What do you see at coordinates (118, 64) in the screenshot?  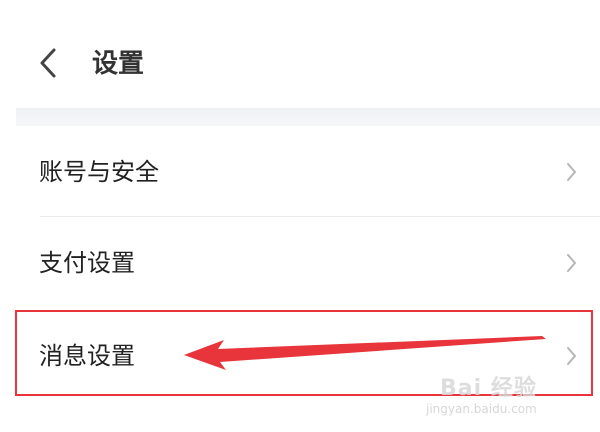 I see `page-title: 设置` at bounding box center [118, 64].